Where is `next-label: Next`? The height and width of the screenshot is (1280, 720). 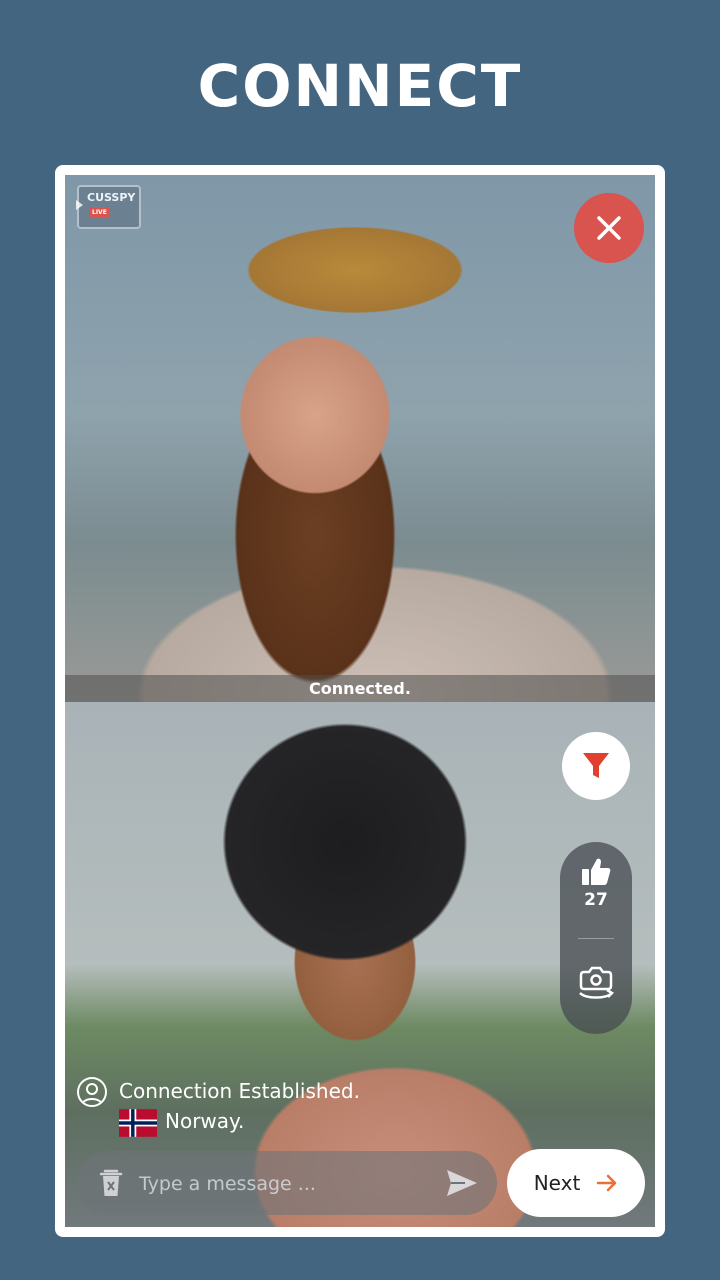
next-label: Next is located at coordinates (557, 1183).